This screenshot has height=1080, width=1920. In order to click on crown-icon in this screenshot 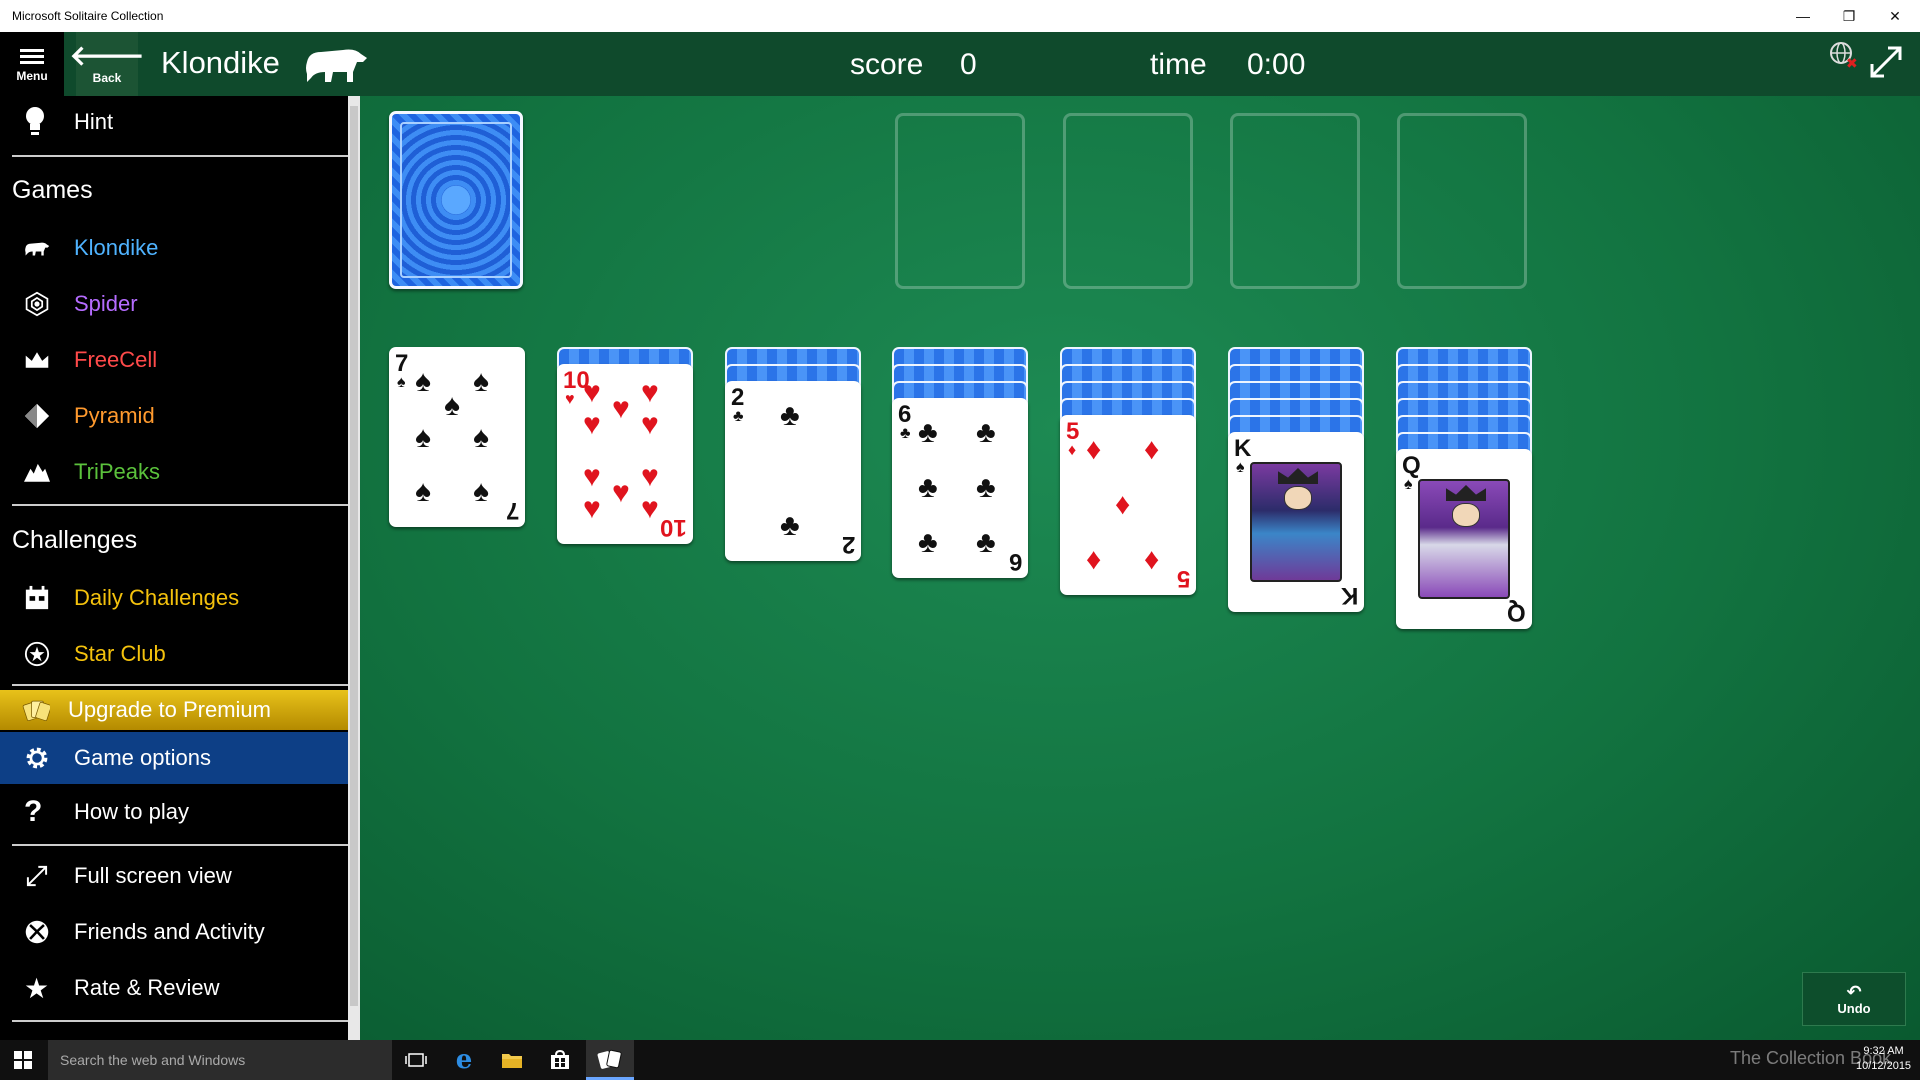, I will do `click(25, 360)`.